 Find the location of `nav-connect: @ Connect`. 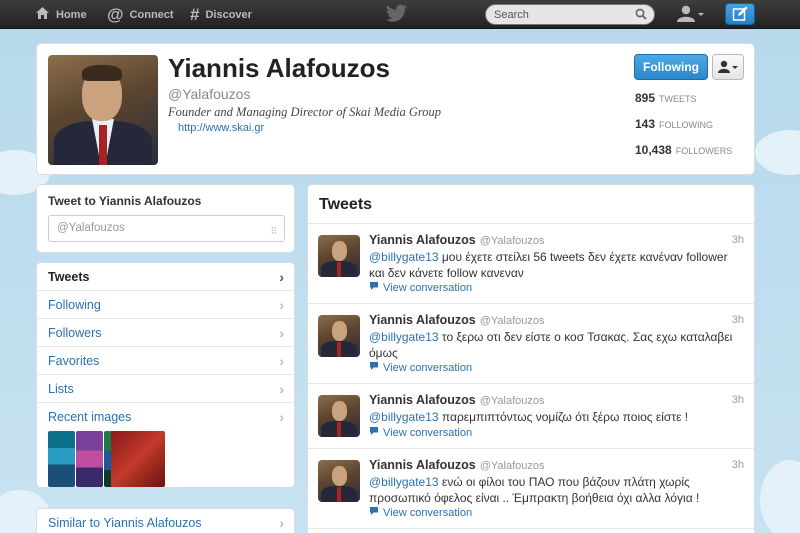

nav-connect: @ Connect is located at coordinates (140, 14).